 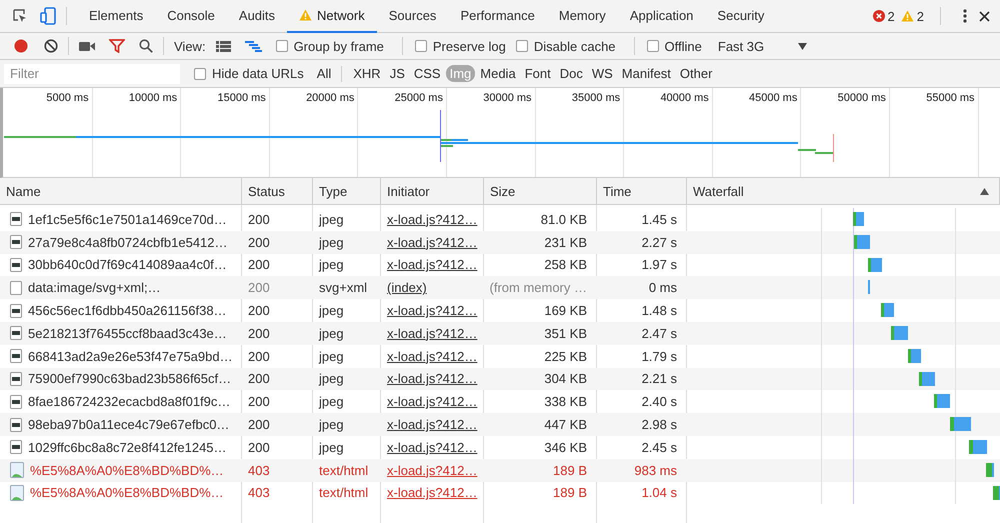 I want to click on more-options-icon, so click(x=965, y=16).